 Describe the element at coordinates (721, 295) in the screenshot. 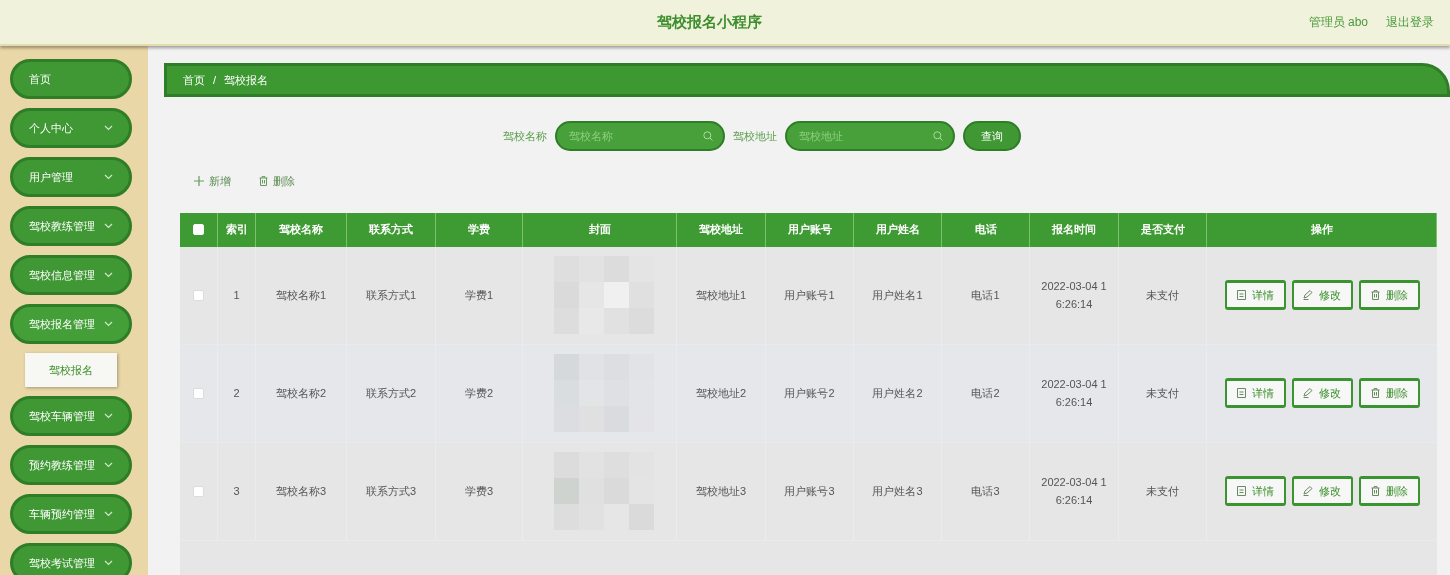

I see `table-cell: 驾校地址1` at that location.